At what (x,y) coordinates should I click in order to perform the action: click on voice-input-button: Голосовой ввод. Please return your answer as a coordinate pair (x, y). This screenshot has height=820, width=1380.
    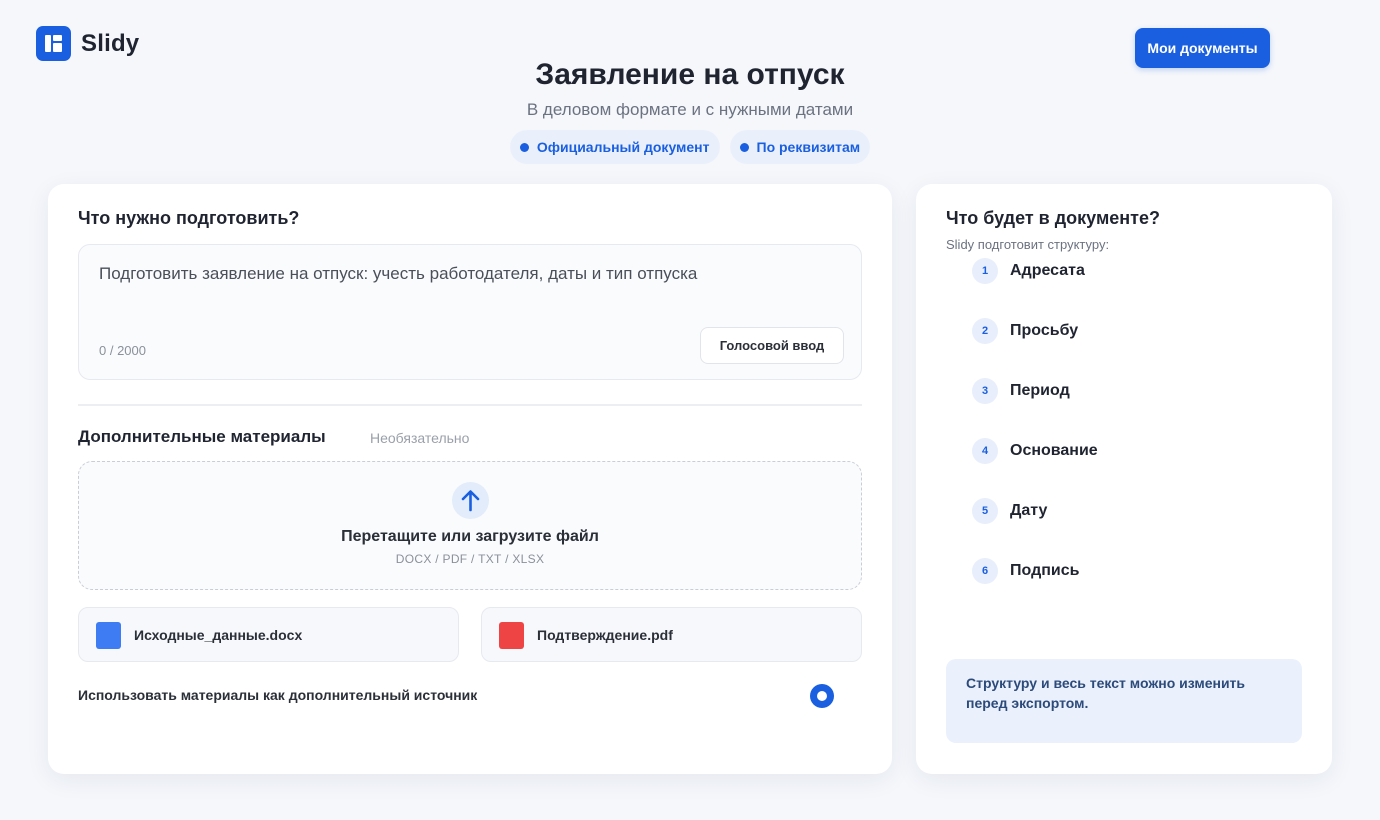
    Looking at the image, I should click on (772, 345).